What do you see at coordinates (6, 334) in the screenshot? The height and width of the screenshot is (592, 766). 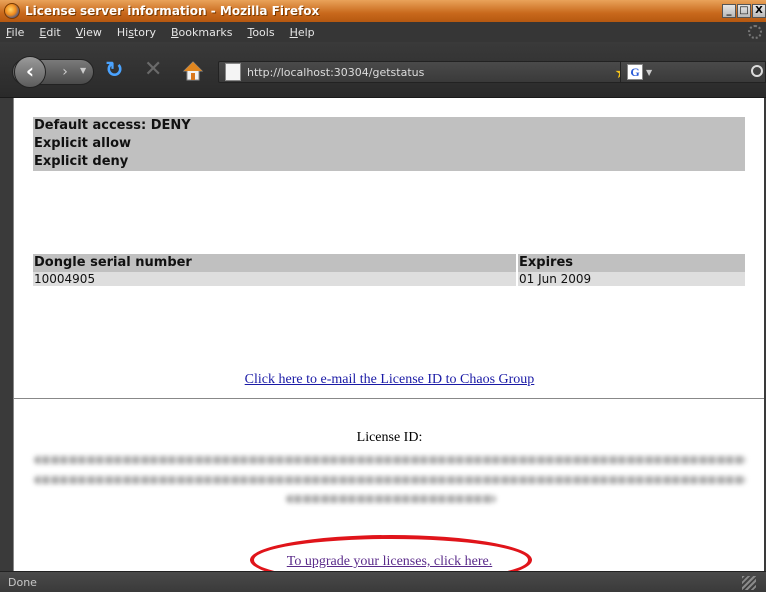 I see `window-left-frame` at bounding box center [6, 334].